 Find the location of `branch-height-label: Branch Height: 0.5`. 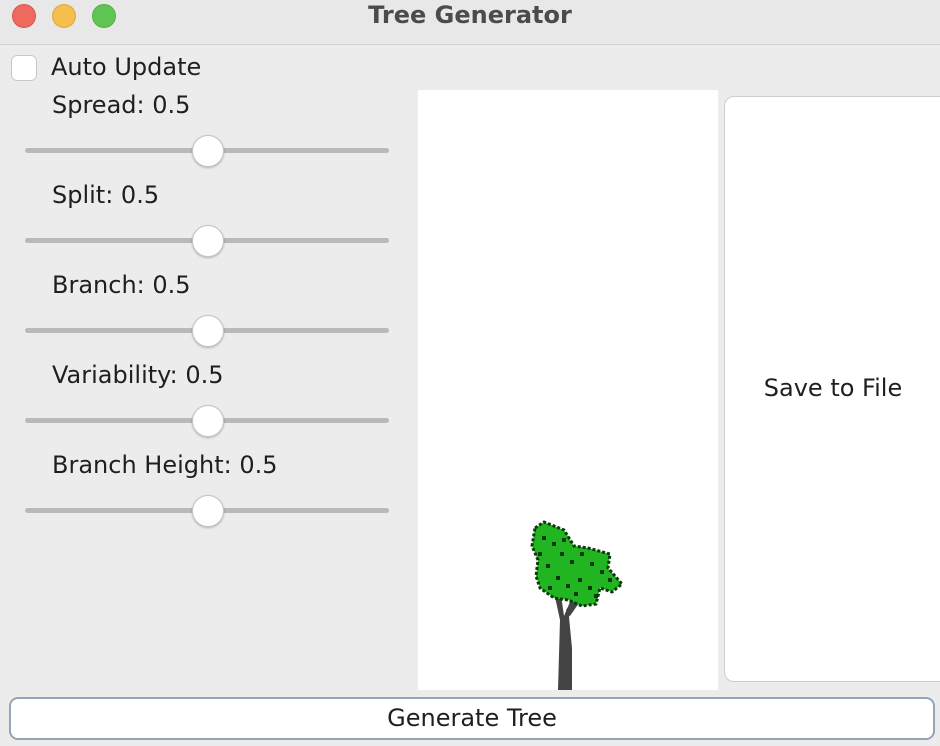

branch-height-label: Branch Height: 0.5 is located at coordinates (165, 465).